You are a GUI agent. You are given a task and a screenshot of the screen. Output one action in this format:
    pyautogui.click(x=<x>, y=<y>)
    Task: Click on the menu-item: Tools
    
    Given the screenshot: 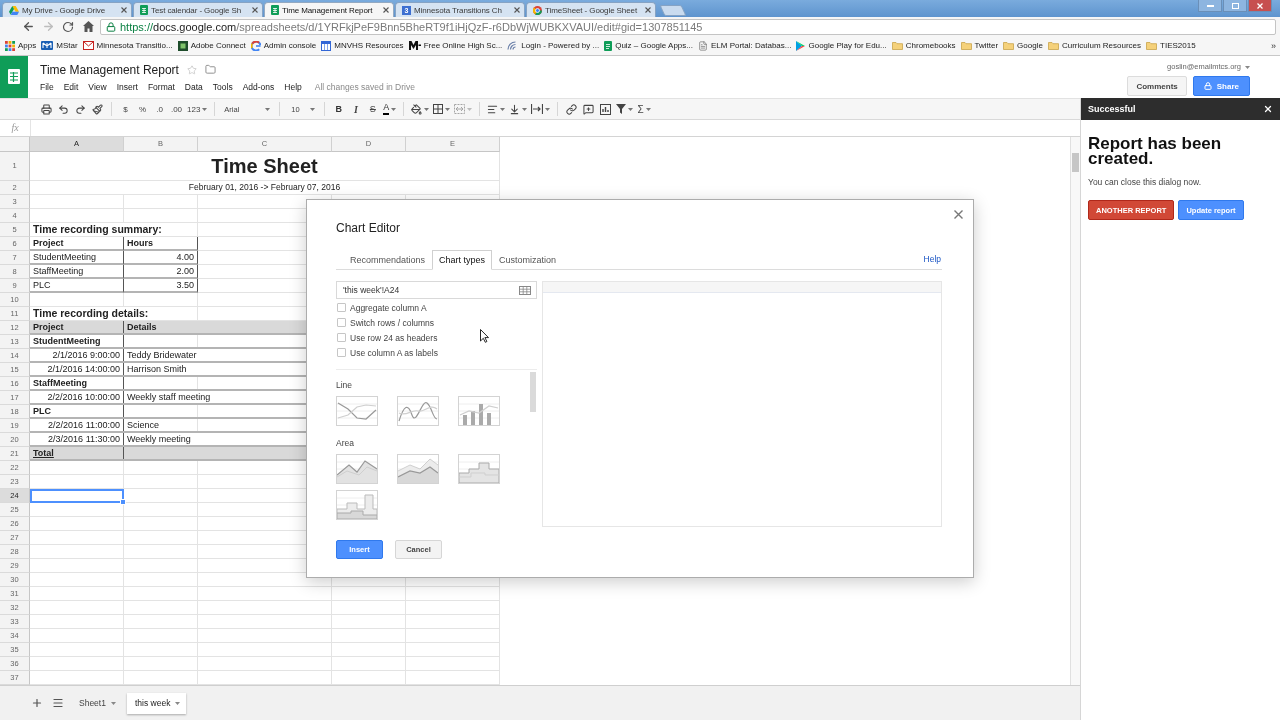 What is the action you would take?
    pyautogui.click(x=222, y=86)
    